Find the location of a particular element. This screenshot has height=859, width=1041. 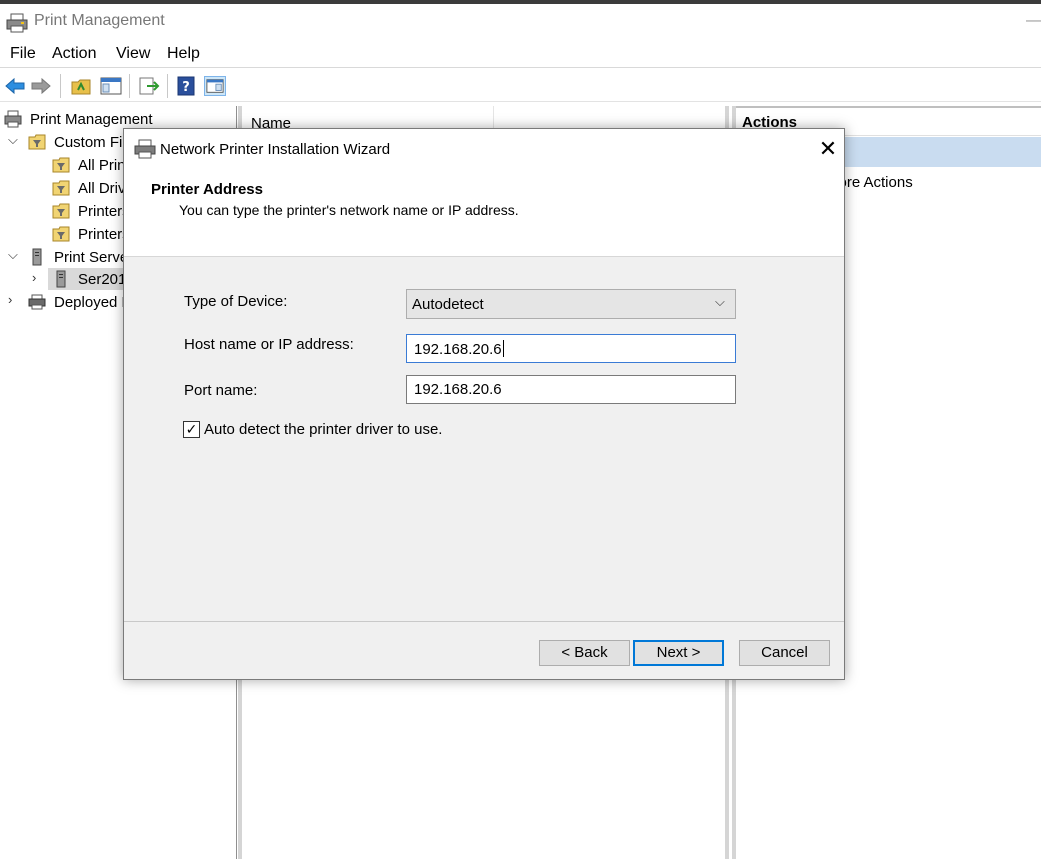

menu-view: View is located at coordinates (133, 54).